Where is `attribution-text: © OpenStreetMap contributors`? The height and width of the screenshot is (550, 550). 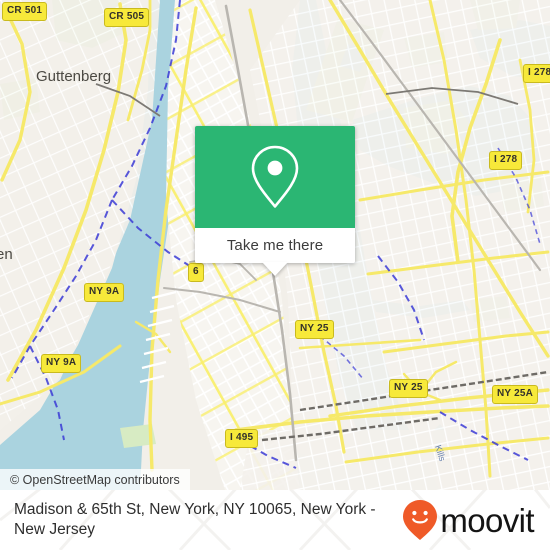
attribution-text: © OpenStreetMap contributors is located at coordinates (95, 479).